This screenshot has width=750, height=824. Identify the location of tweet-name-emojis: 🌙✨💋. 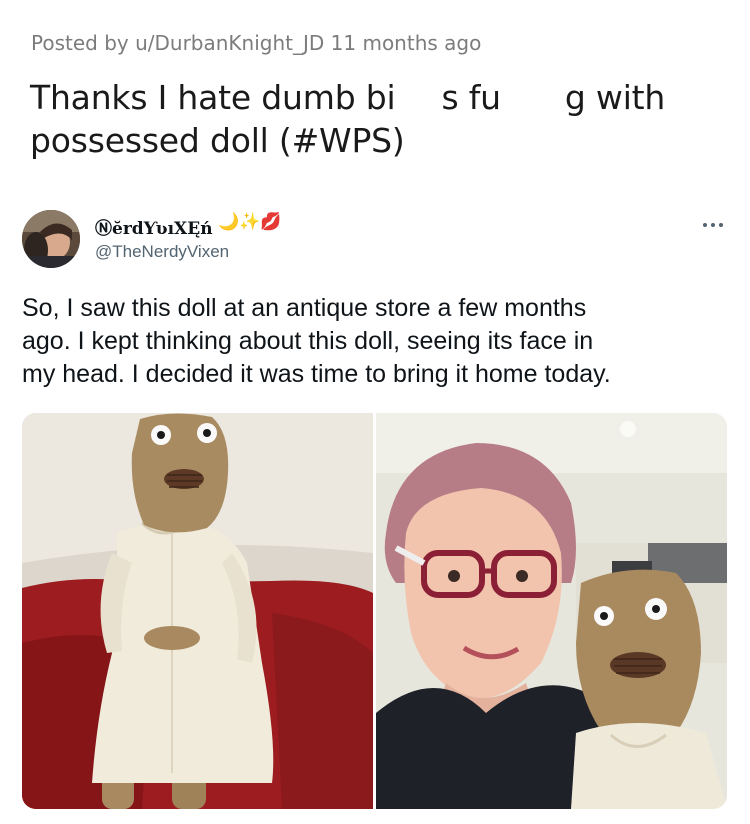
(250, 221).